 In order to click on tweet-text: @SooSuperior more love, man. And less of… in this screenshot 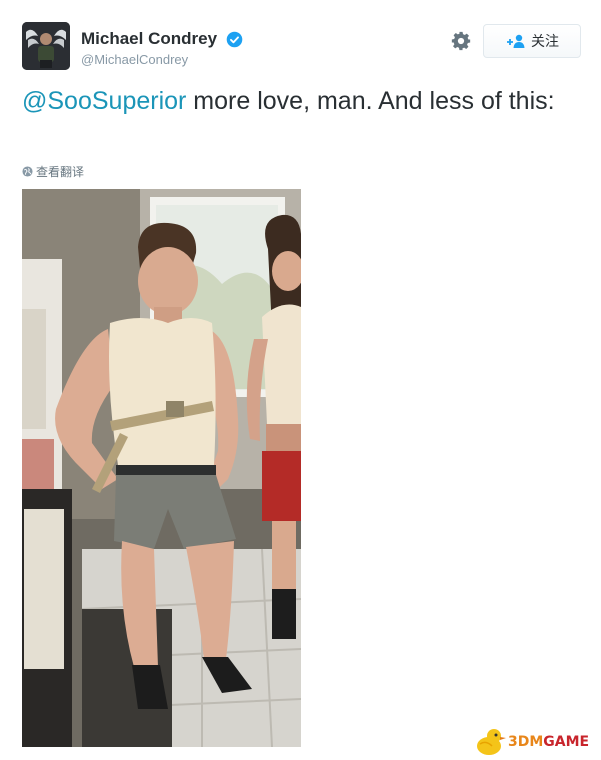, I will do `click(302, 101)`.